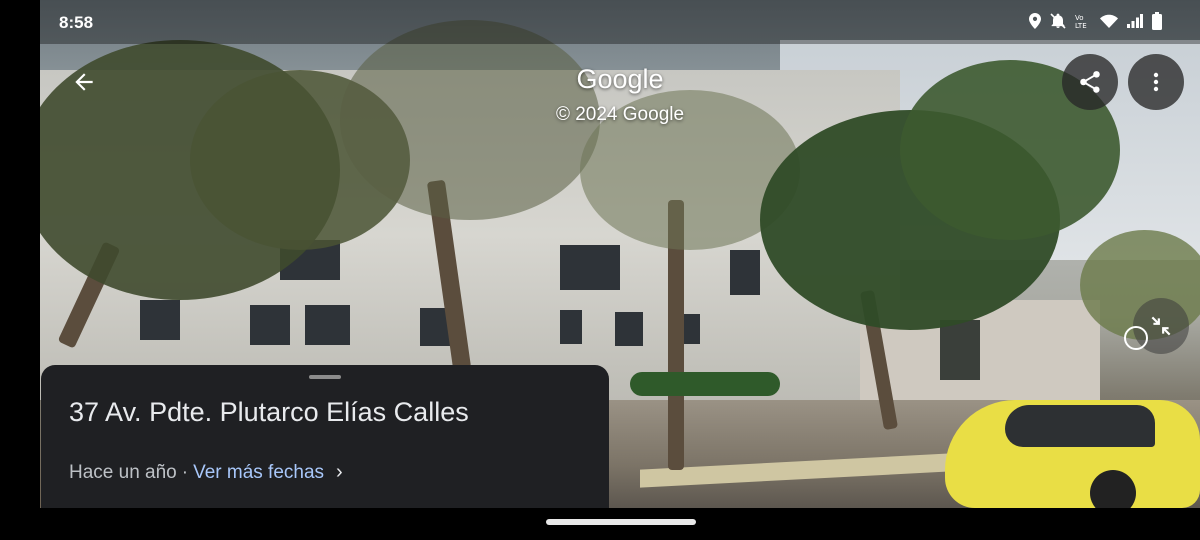 Image resolution: width=1200 pixels, height=540 pixels. Describe the element at coordinates (1079, 18) in the screenshot. I see `svg-text: Vo` at that location.